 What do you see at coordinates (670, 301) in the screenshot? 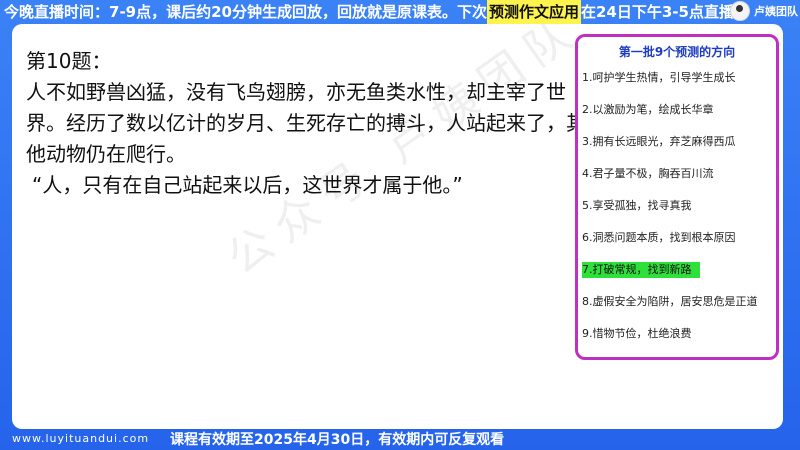
I see `list-item: 8.虚假安全为陷阱，居安思危是正道` at bounding box center [670, 301].